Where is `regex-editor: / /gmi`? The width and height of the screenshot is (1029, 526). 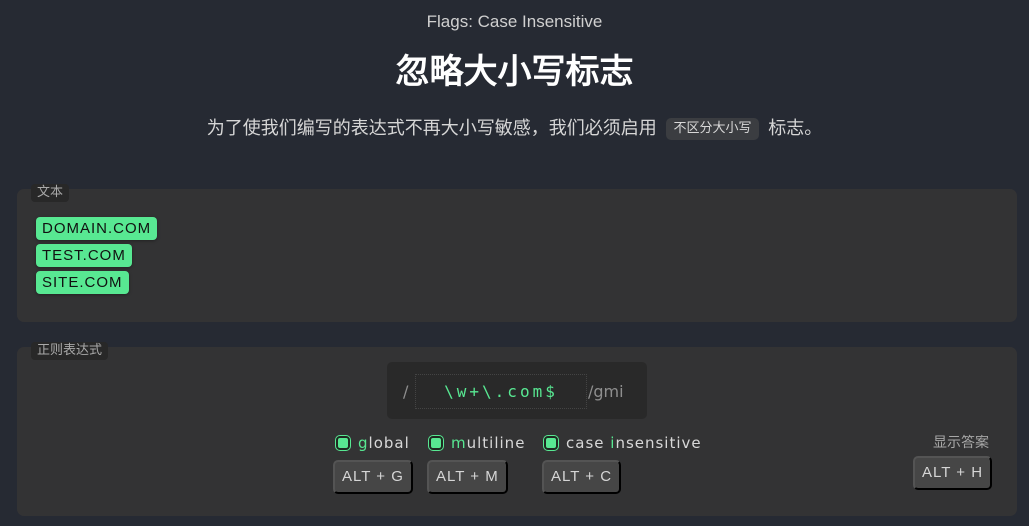 regex-editor: / /gmi is located at coordinates (517, 390).